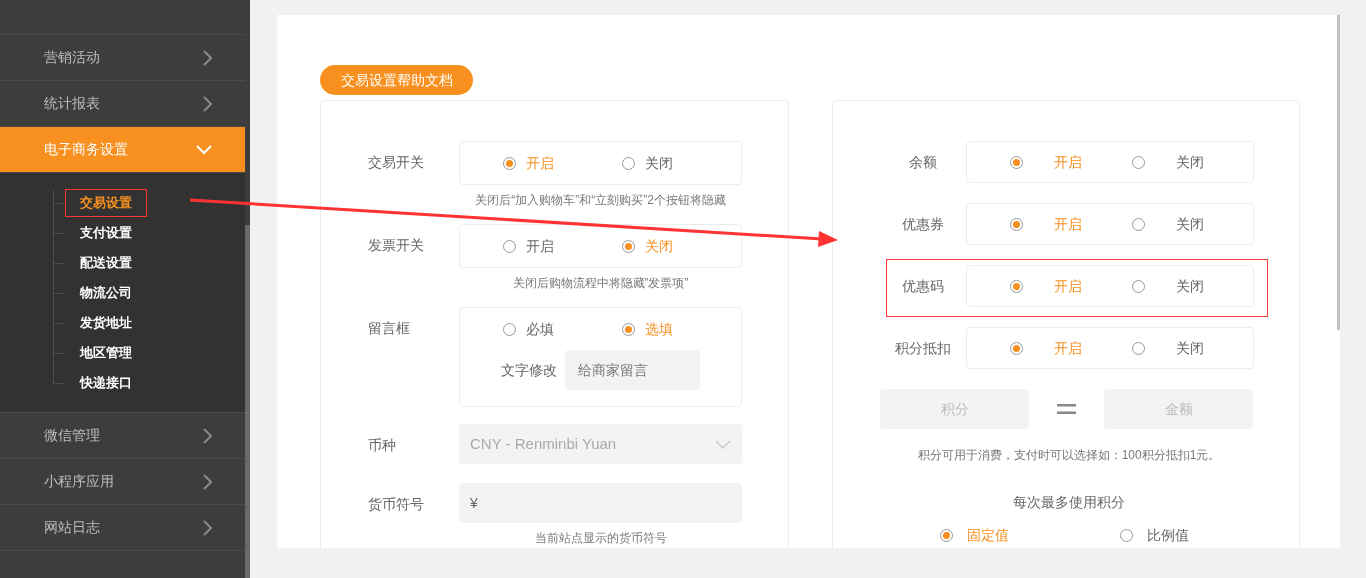 The height and width of the screenshot is (578, 1366). Describe the element at coordinates (1066, 409) in the screenshot. I see `equals-icon` at that location.